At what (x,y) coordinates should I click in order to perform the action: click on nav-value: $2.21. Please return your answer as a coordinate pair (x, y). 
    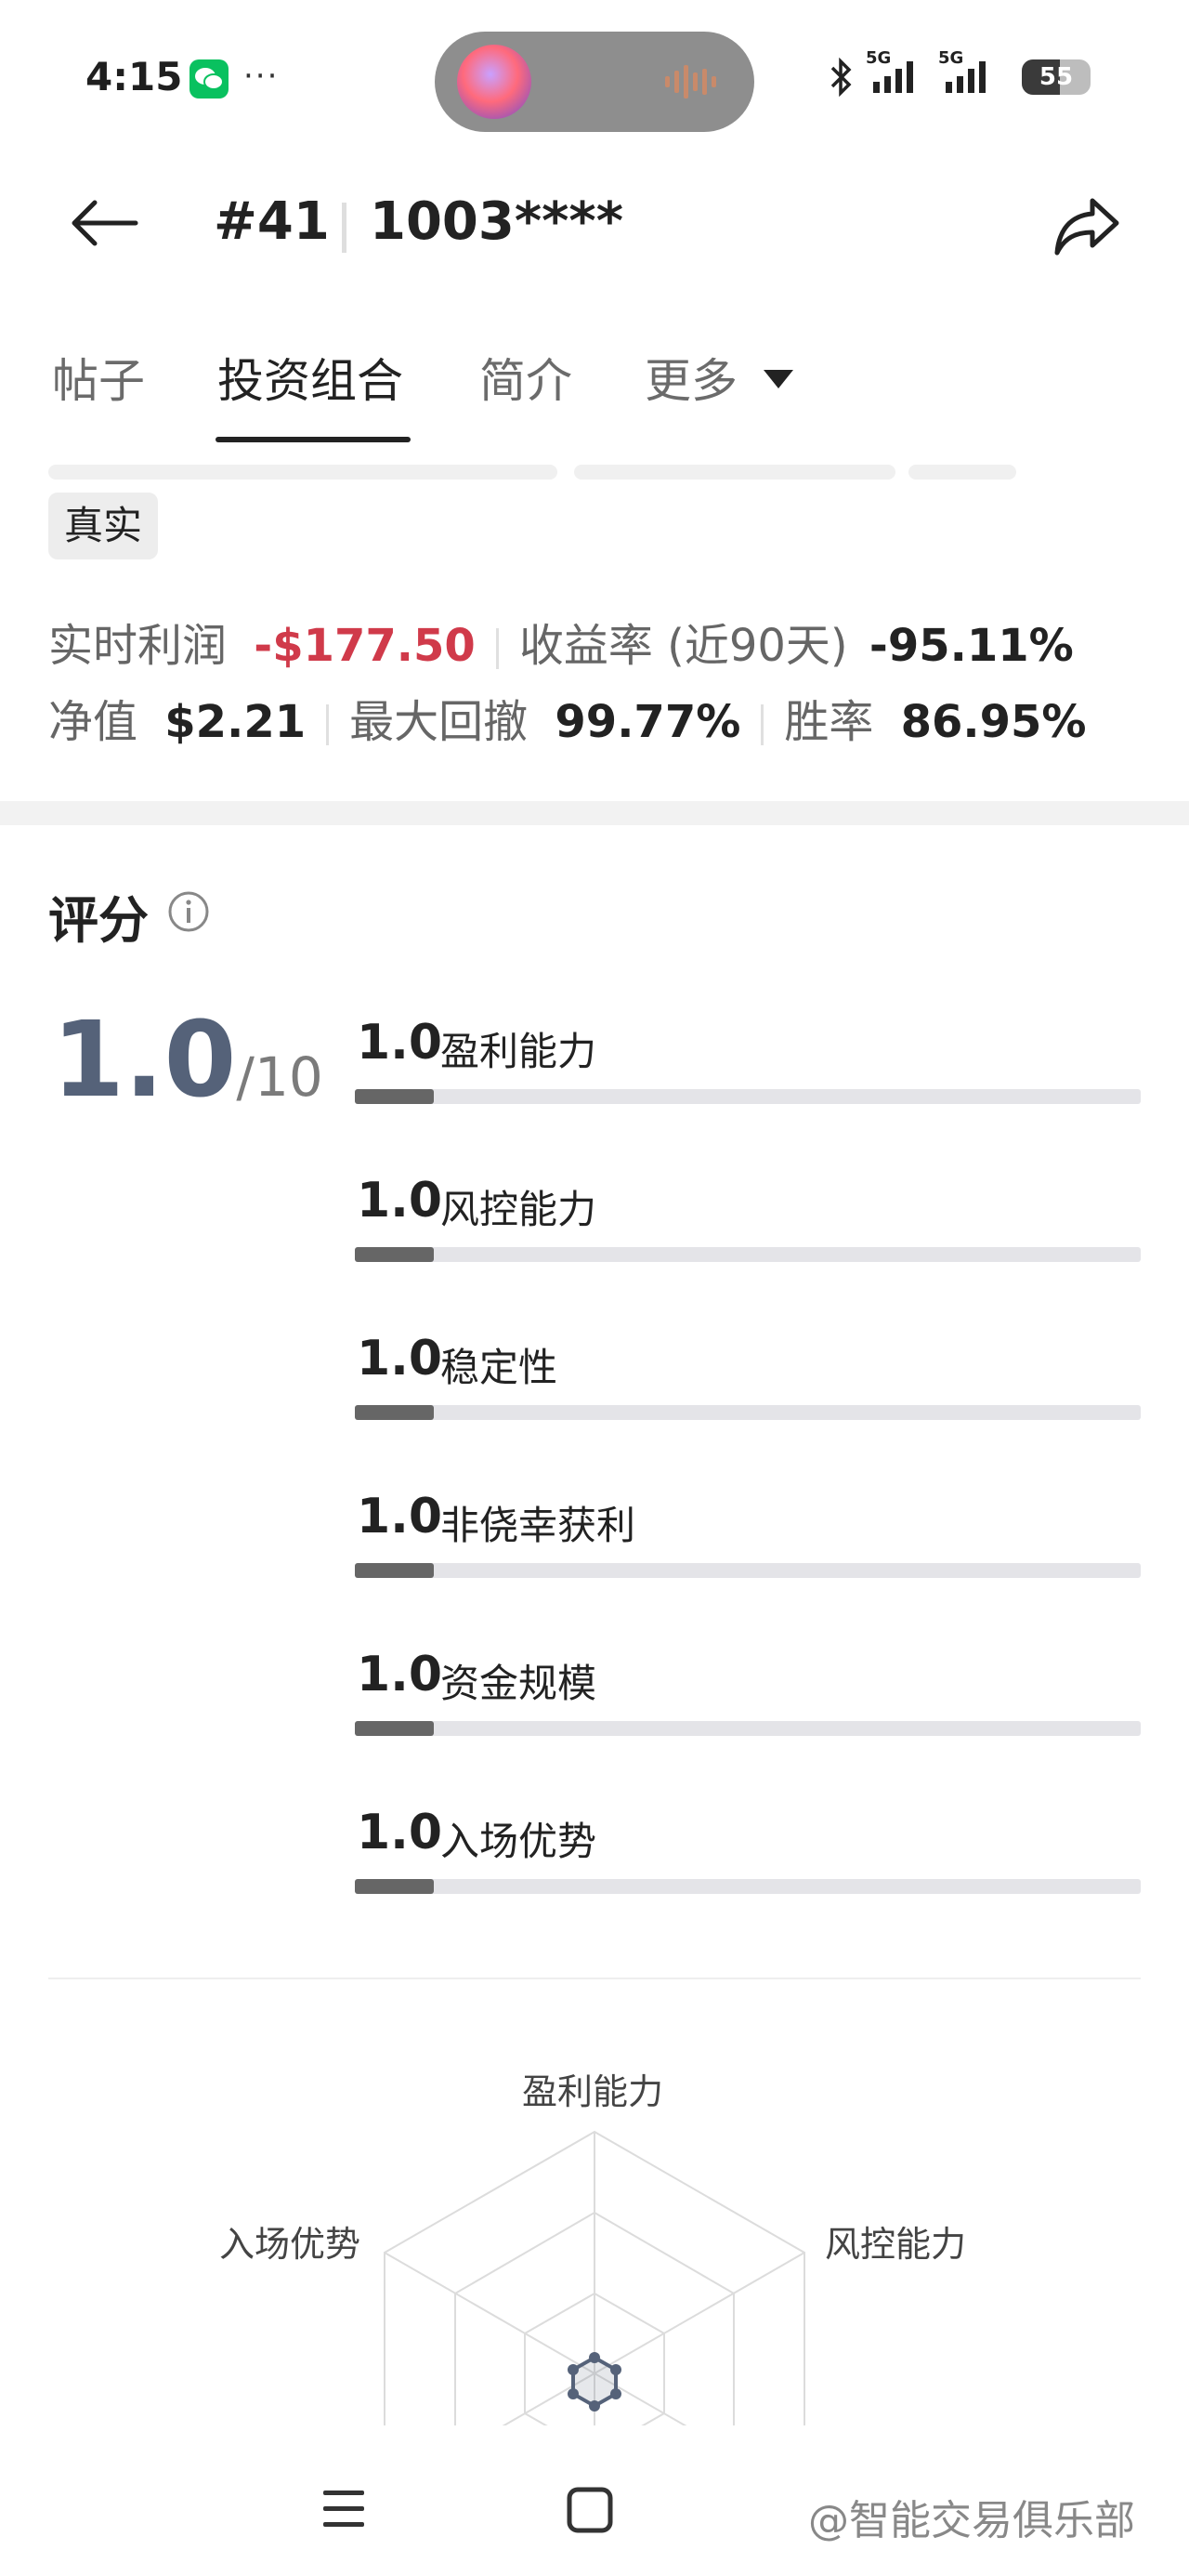
    Looking at the image, I should click on (236, 722).